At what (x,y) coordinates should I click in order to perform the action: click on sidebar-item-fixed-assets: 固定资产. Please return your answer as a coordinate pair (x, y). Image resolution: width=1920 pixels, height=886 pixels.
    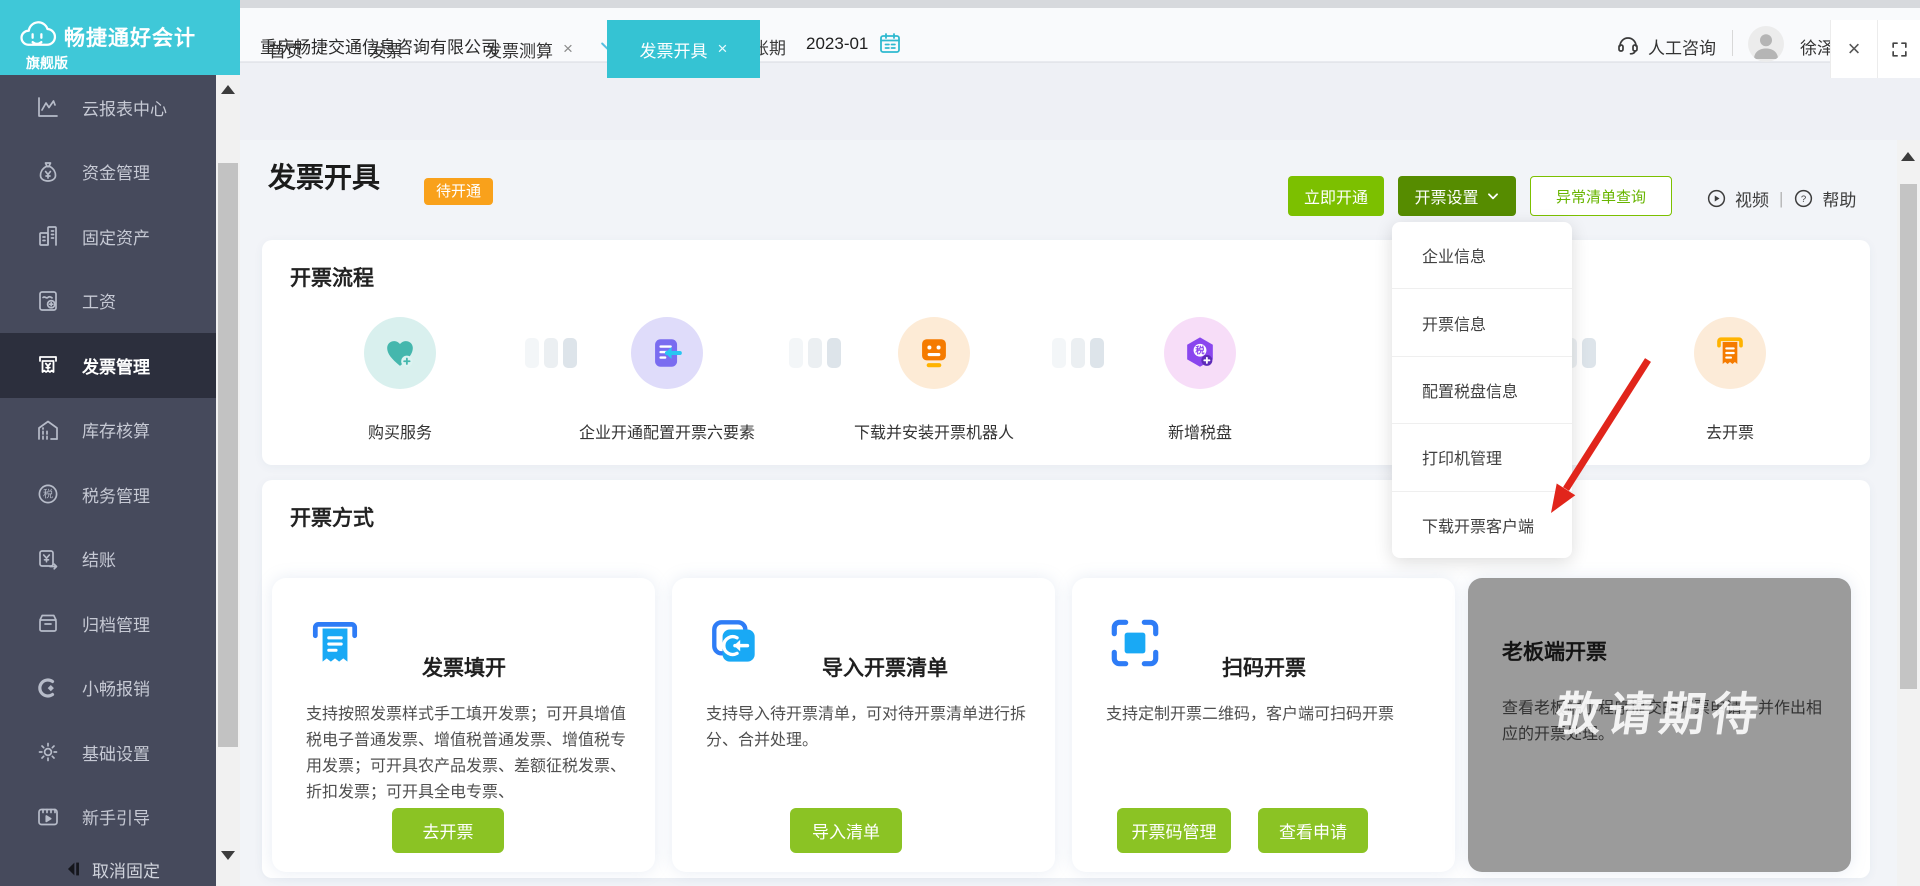
    Looking at the image, I should click on (108, 236).